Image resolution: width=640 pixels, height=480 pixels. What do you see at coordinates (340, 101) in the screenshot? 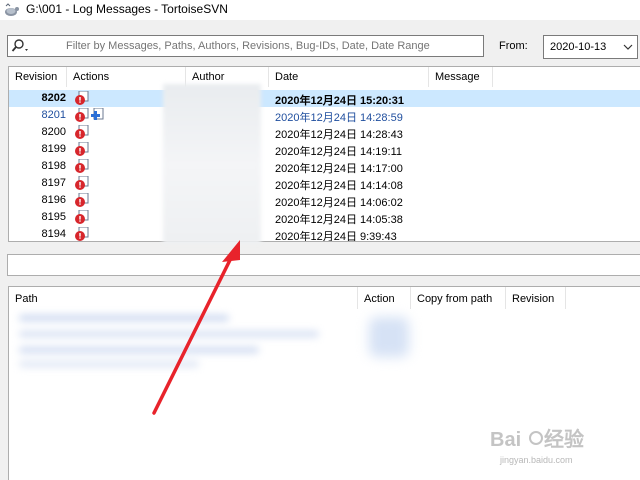
I see `revision-date: 2020年12月24日 15:20:31` at bounding box center [340, 101].